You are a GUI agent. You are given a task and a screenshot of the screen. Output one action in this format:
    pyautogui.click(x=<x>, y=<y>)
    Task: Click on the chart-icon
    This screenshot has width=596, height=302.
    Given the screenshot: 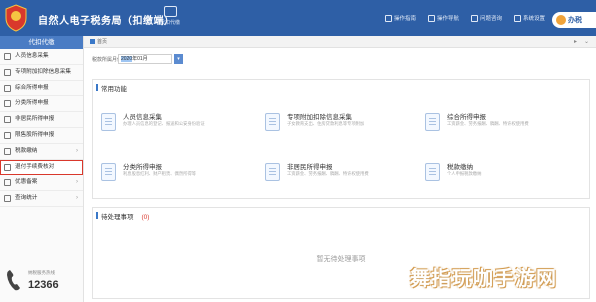 What is the action you would take?
    pyautogui.click(x=7, y=199)
    